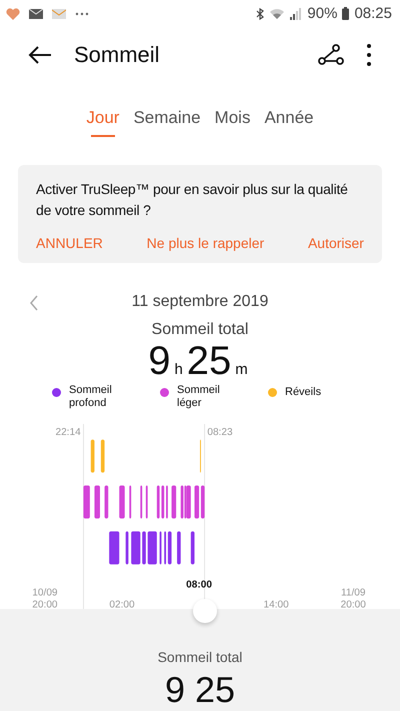 The width and height of the screenshot is (400, 711). I want to click on wifi-icon, so click(277, 14).